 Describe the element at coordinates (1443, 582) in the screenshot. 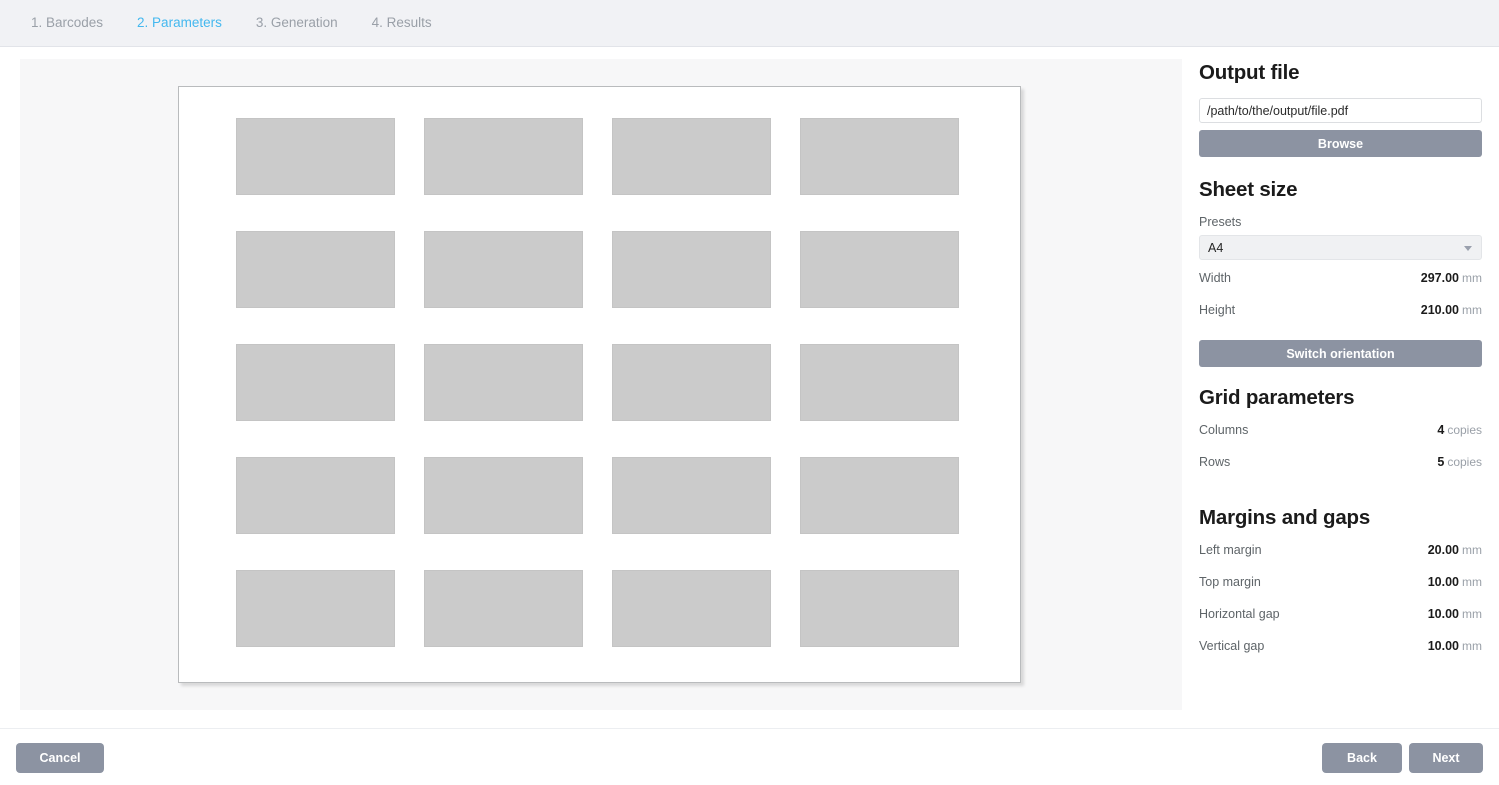

I see `top-margin-number: 10.00` at that location.